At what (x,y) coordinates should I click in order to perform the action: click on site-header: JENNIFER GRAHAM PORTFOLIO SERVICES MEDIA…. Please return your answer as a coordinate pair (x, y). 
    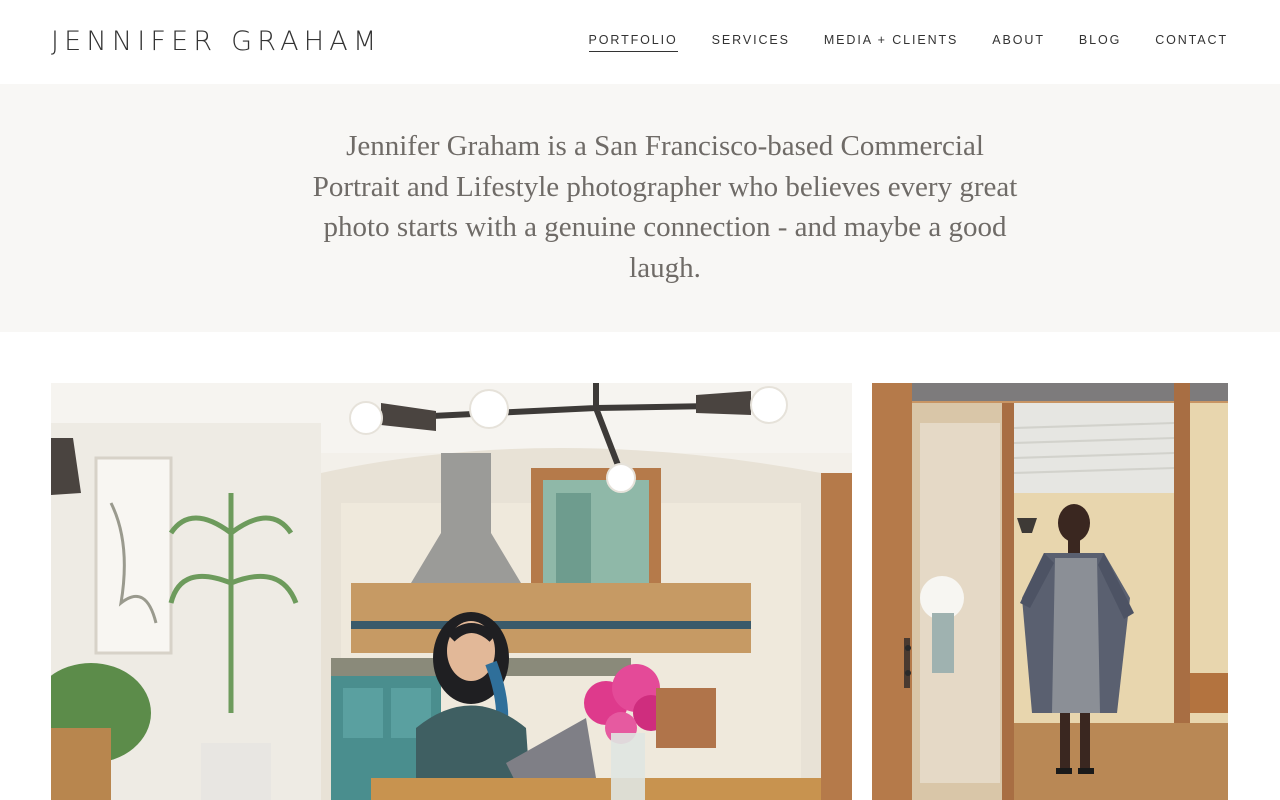
    Looking at the image, I should click on (640, 42).